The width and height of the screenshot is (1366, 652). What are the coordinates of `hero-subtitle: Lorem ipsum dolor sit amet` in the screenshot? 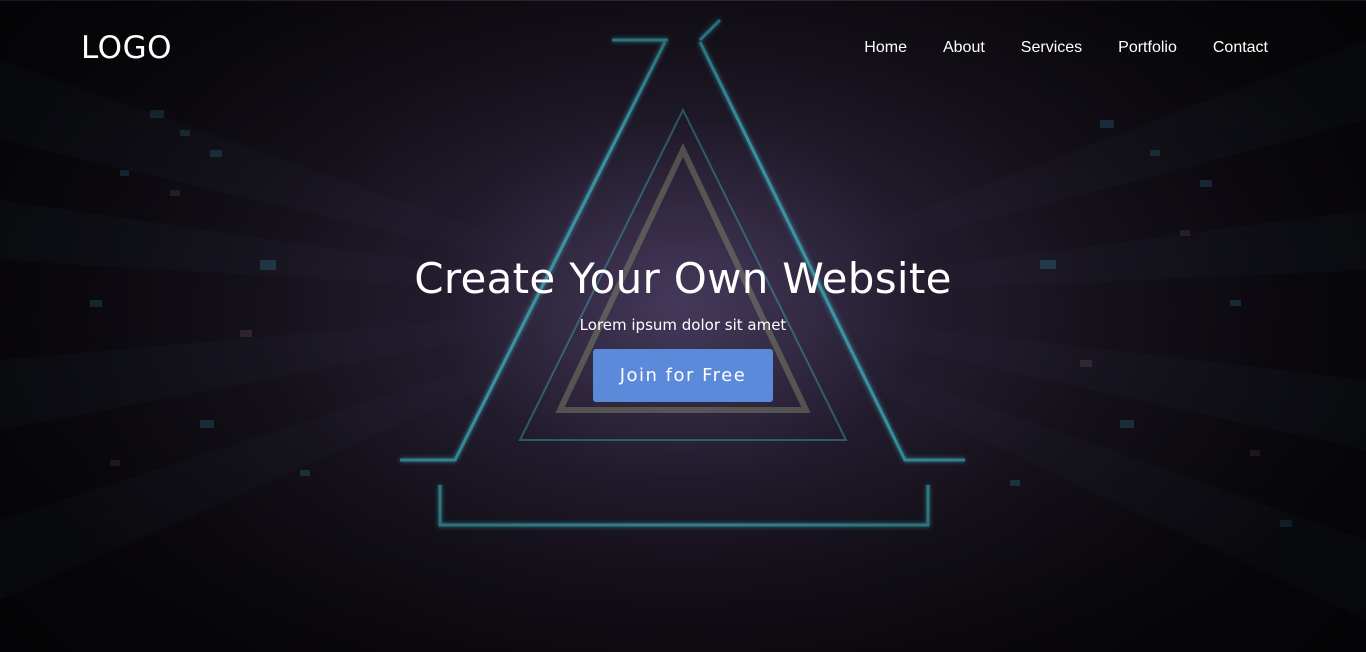 It's located at (683, 325).